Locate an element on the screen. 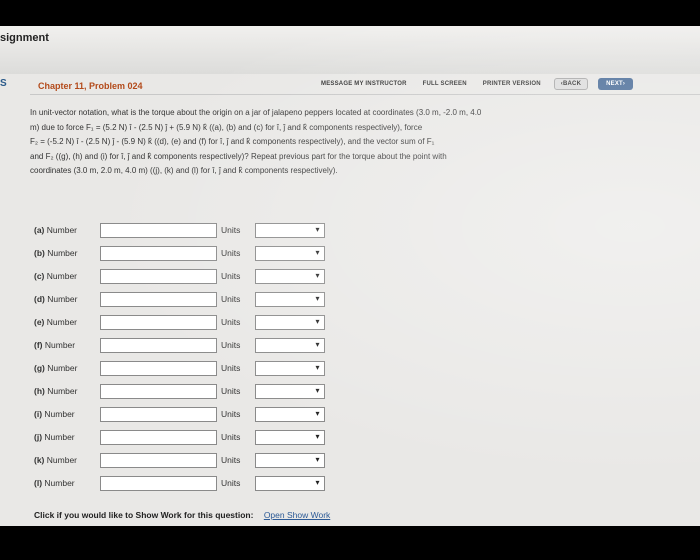 The width and height of the screenshot is (700, 560). answer-label: (h) Number is located at coordinates (67, 391).